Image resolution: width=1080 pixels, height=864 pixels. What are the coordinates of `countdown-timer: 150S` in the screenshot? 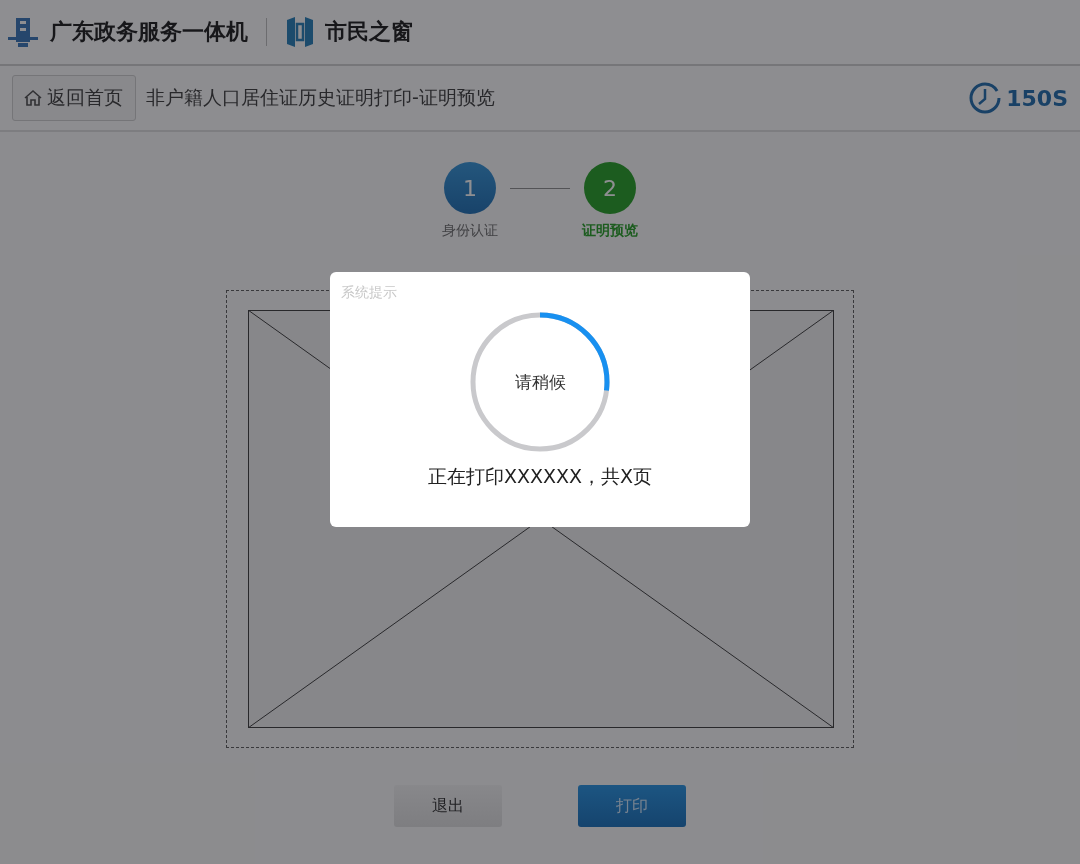 It's located at (1037, 98).